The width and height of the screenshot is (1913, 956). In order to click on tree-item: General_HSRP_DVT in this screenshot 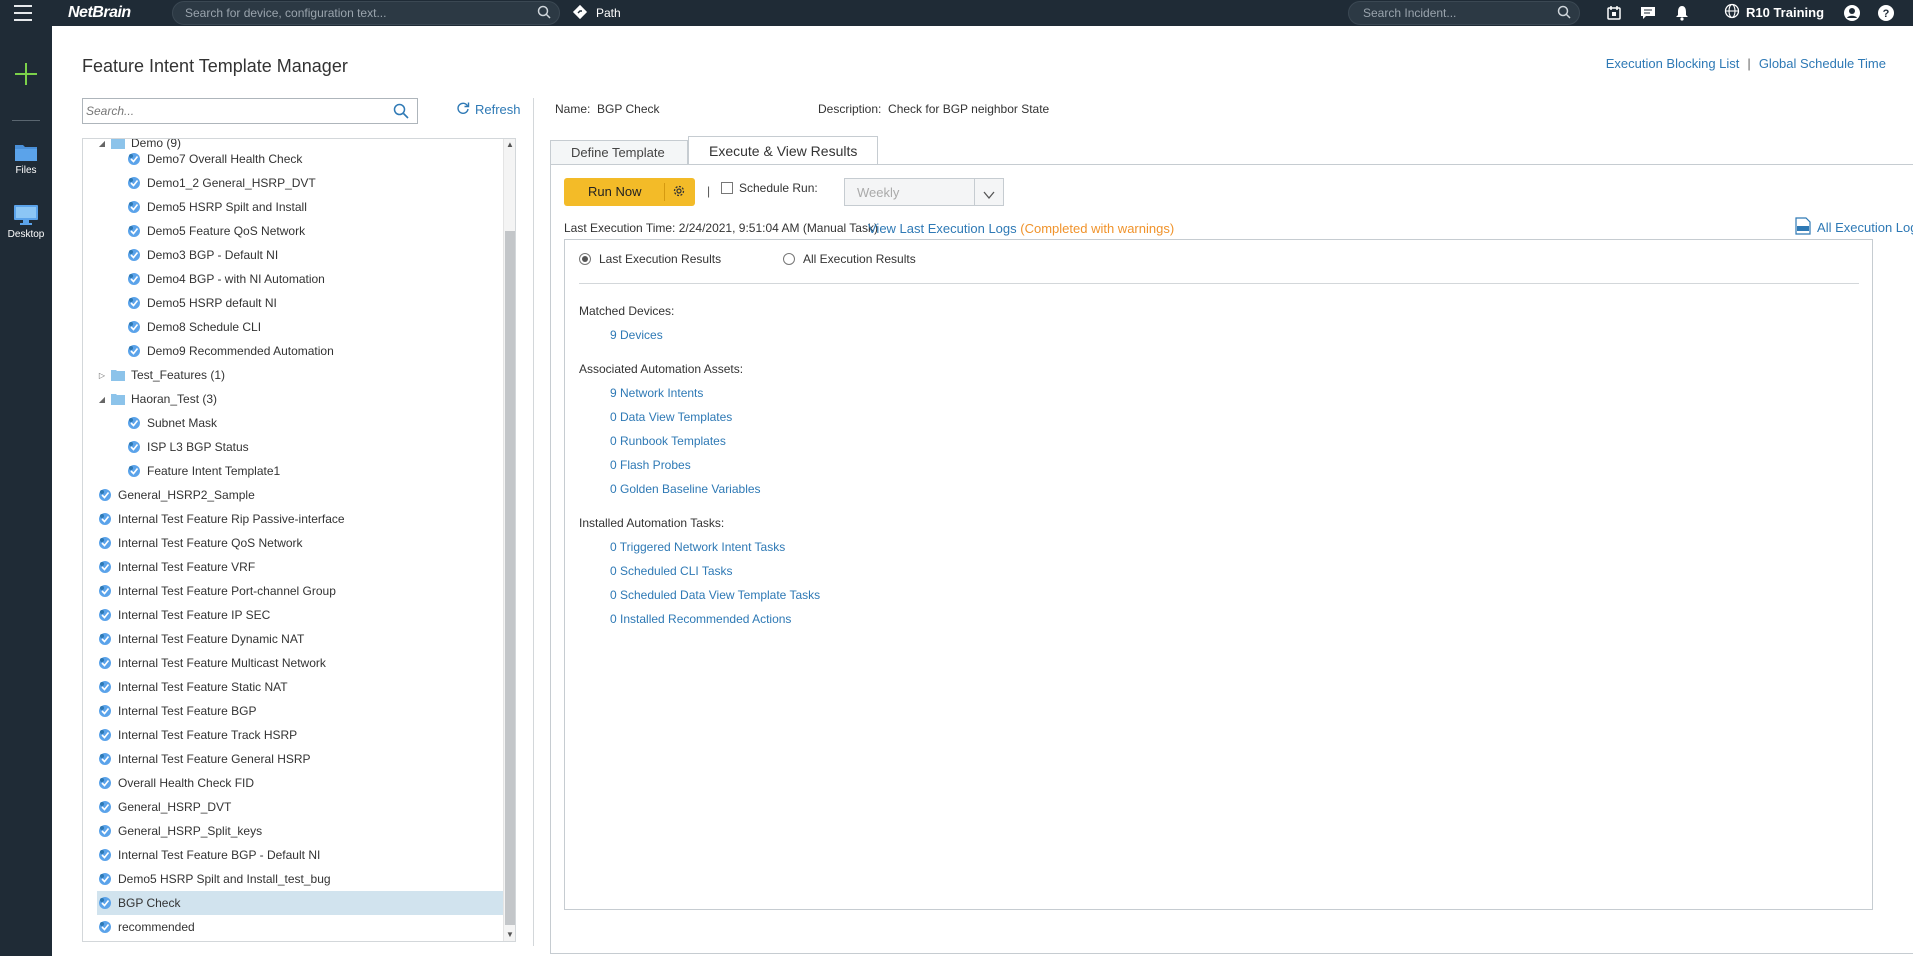, I will do `click(164, 807)`.